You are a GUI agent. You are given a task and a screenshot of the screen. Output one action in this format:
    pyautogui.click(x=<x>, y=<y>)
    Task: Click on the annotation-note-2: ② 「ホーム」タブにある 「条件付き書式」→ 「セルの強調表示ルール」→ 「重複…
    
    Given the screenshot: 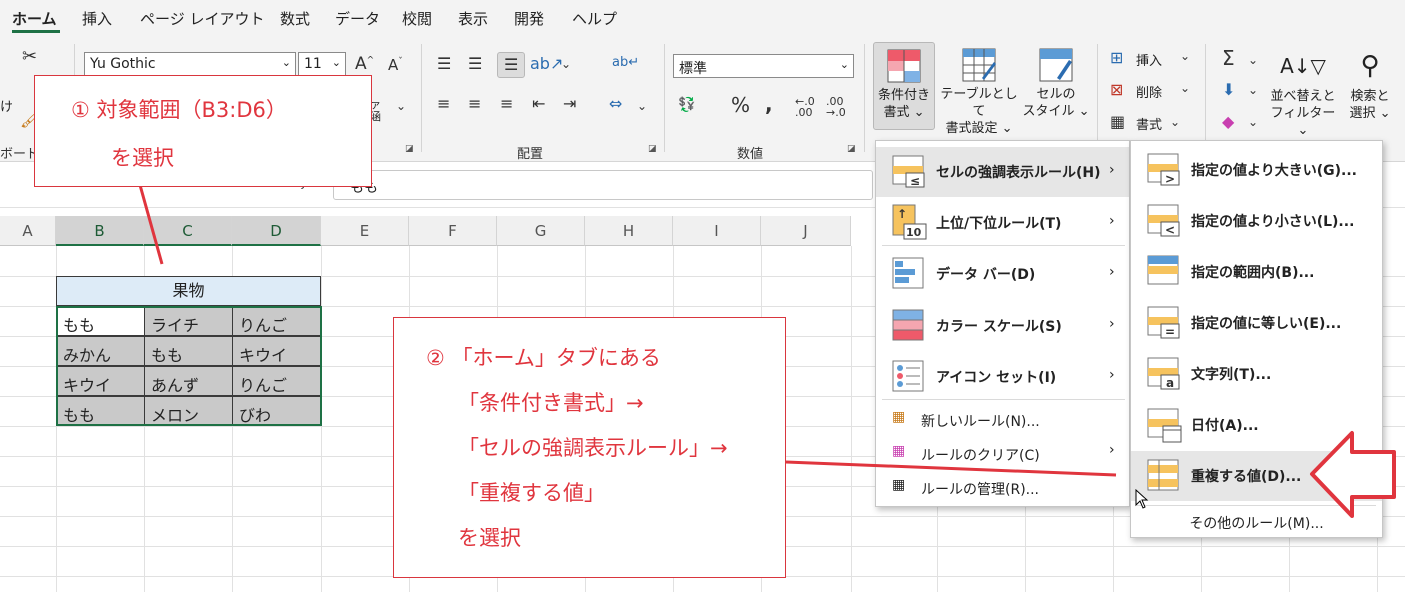 What is the action you would take?
    pyautogui.click(x=589, y=447)
    